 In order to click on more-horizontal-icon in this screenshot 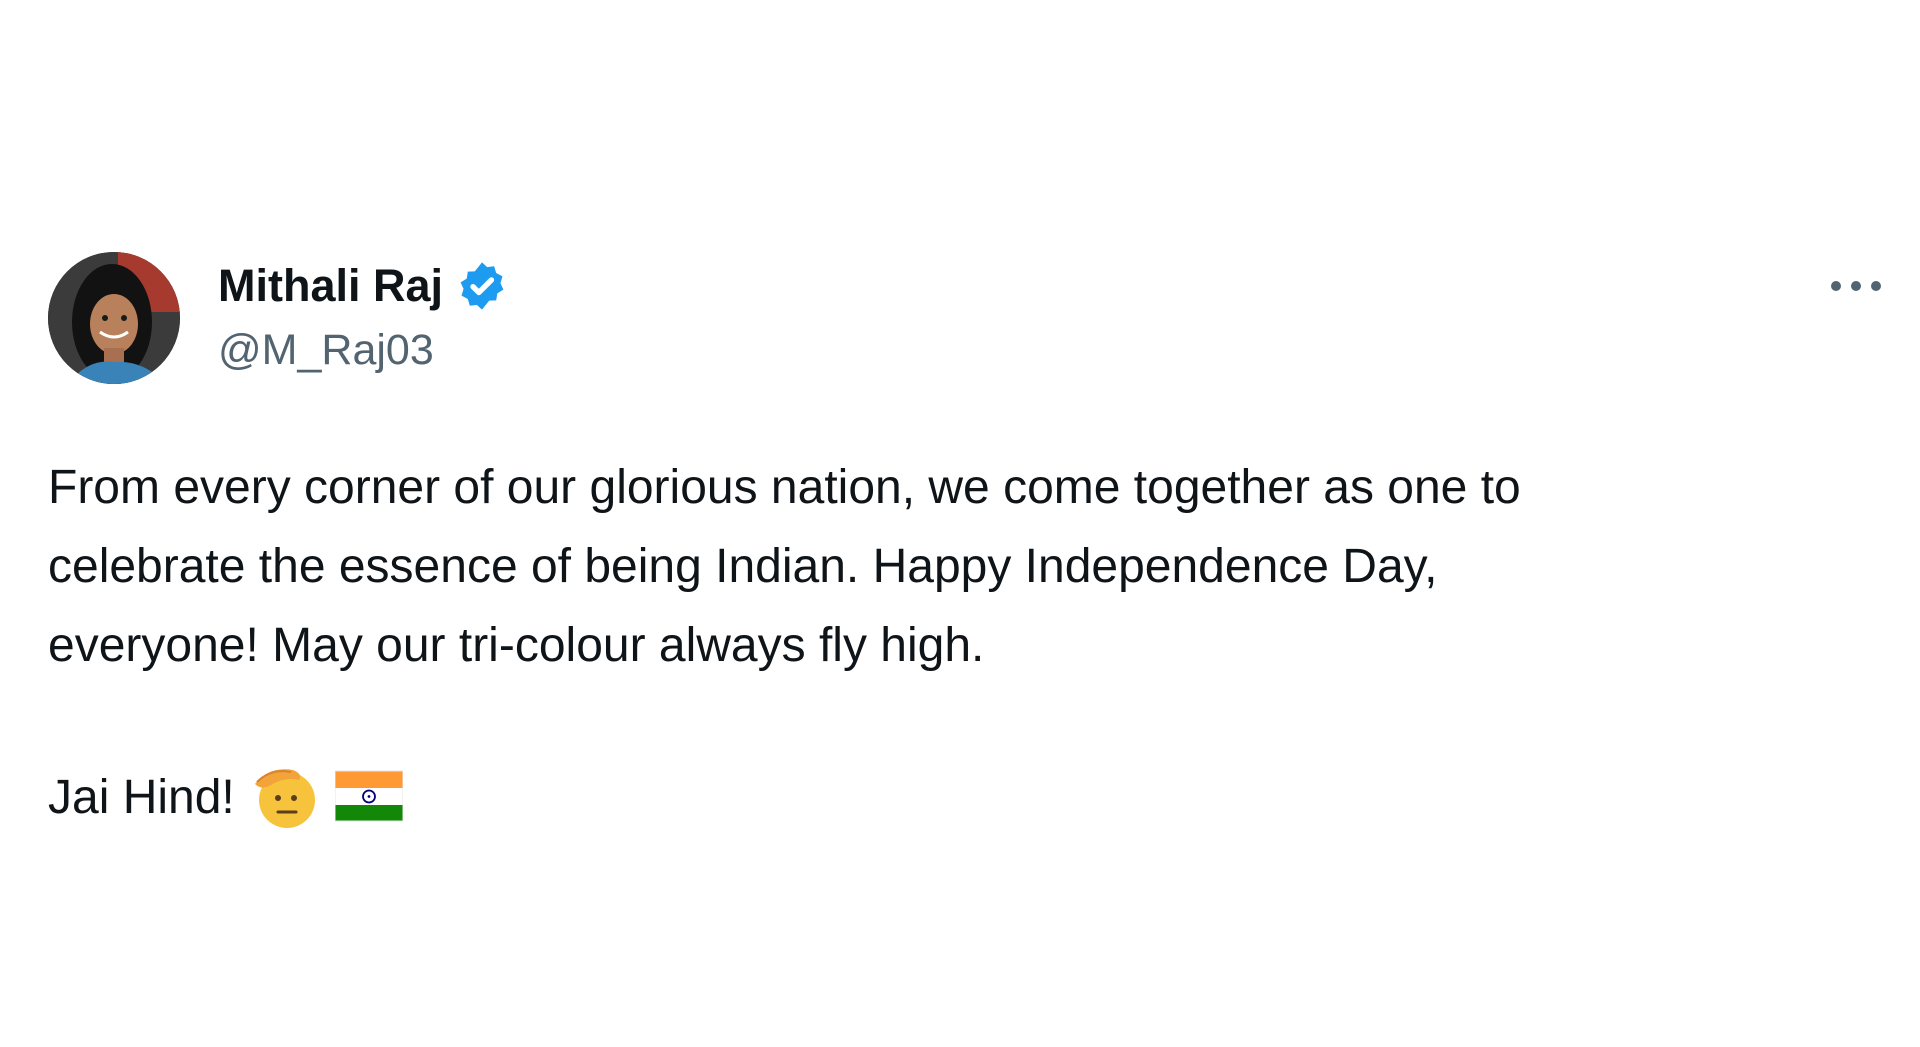, I will do `click(1856, 286)`.